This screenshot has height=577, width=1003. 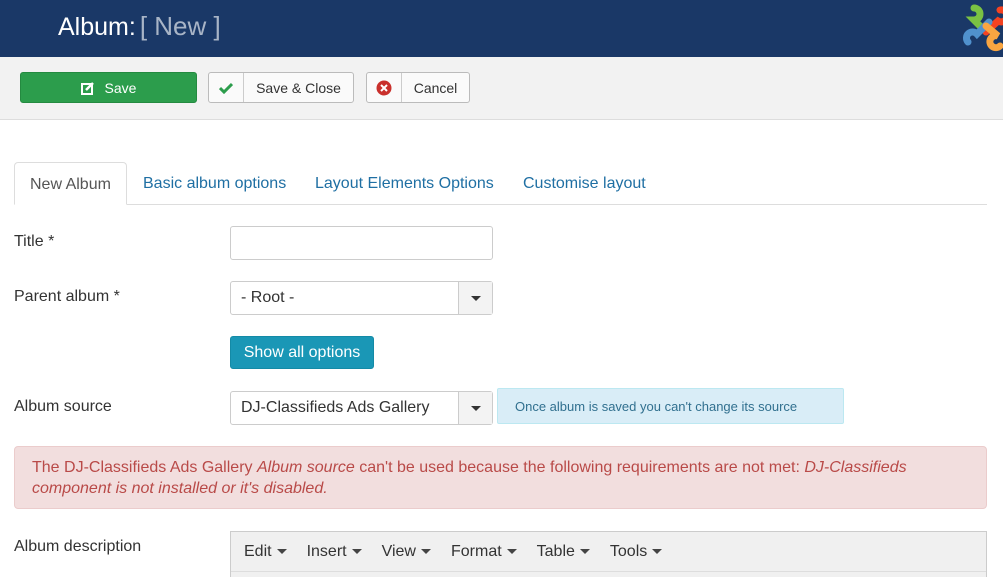 What do you see at coordinates (983, 28) in the screenshot?
I see `joomla-logo-icon` at bounding box center [983, 28].